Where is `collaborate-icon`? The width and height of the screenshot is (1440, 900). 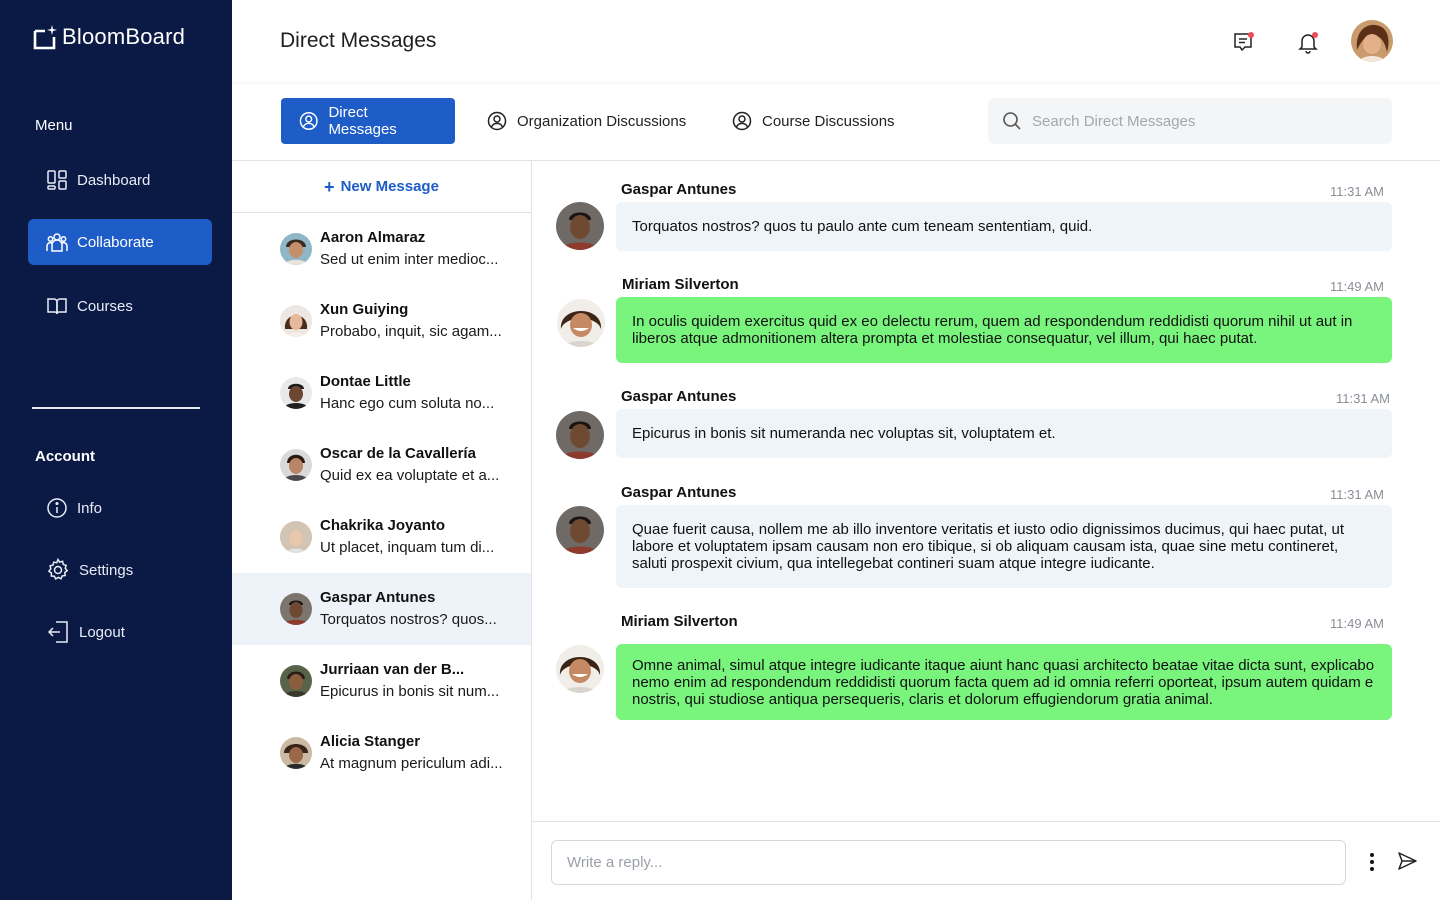 collaborate-icon is located at coordinates (57, 242).